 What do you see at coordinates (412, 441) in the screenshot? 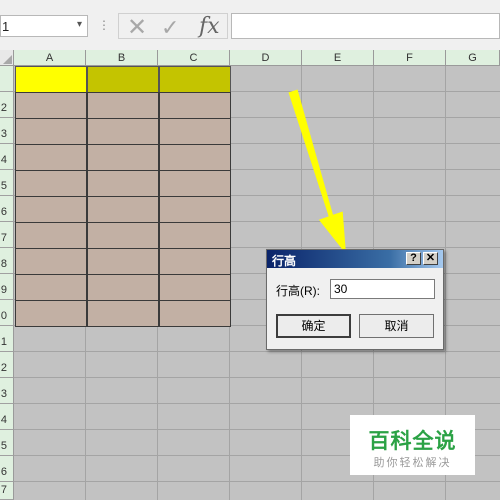
I see `watermark-title: 百科全说` at bounding box center [412, 441].